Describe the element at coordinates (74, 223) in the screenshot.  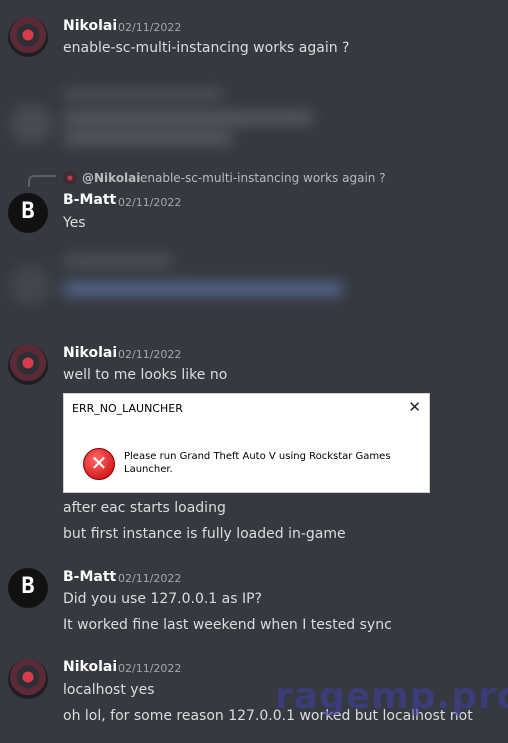
I see `message-text: Yes` at that location.